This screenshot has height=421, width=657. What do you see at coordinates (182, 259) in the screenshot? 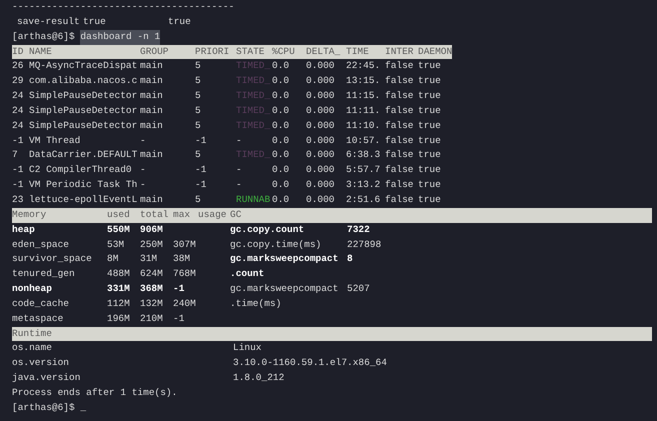
I see `table-cell-text: 38M` at bounding box center [182, 259].